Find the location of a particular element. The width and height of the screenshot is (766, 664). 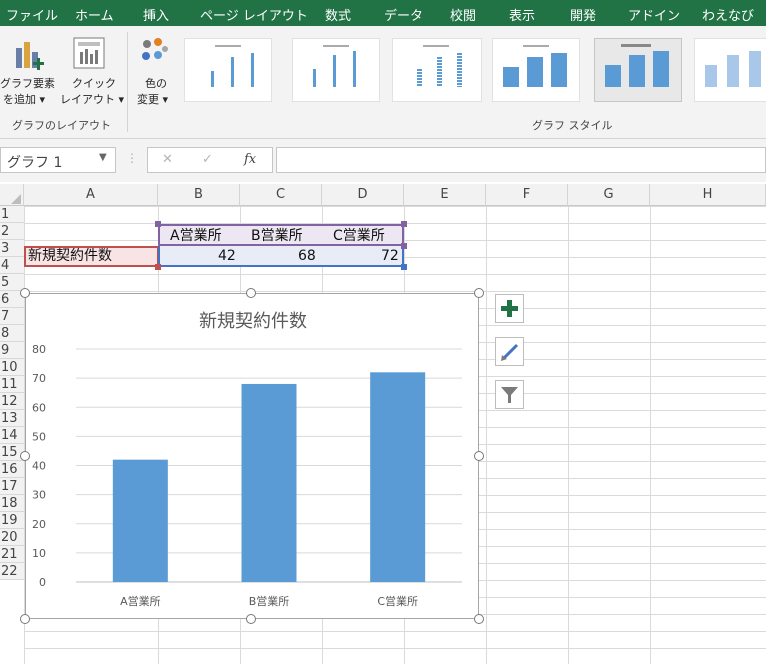

chevron-down-icon: ▼ is located at coordinates (103, 157).